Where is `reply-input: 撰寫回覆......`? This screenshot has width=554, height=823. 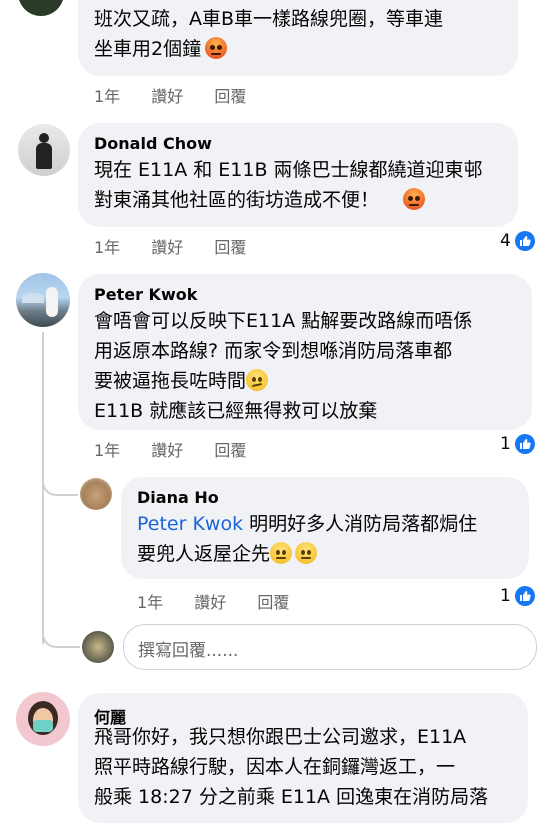
reply-input: 撰寫回覆...... is located at coordinates (330, 647).